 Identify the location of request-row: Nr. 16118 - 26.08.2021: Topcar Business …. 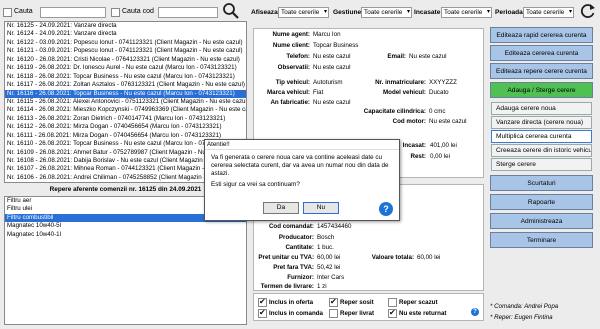
(125, 77).